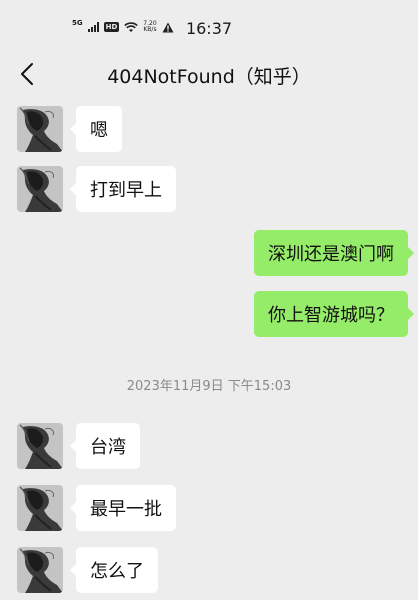 The width and height of the screenshot is (418, 600). I want to click on message-row: 台湾, so click(209, 446).